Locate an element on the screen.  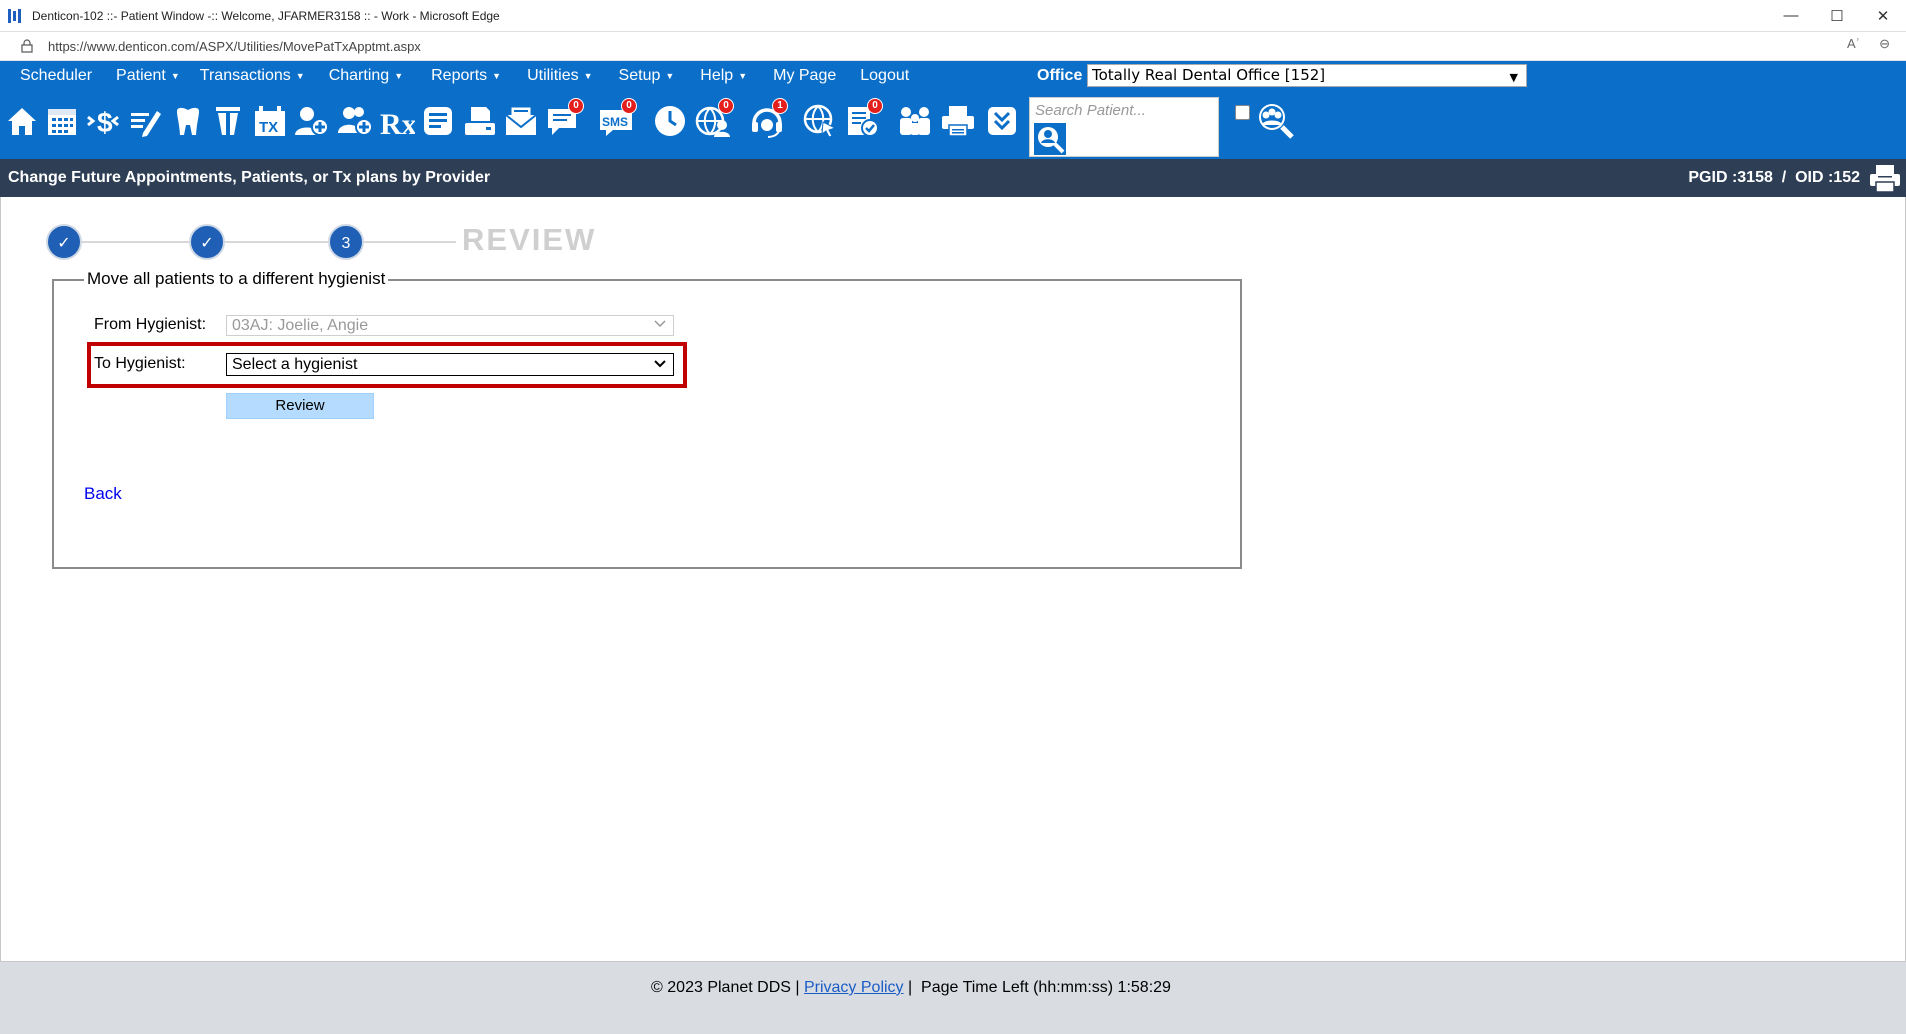
tx-plan-icon: TX is located at coordinates (270, 121).